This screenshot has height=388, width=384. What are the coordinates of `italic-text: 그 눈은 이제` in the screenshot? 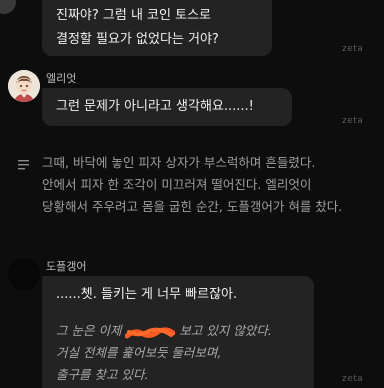 It's located at (89, 330).